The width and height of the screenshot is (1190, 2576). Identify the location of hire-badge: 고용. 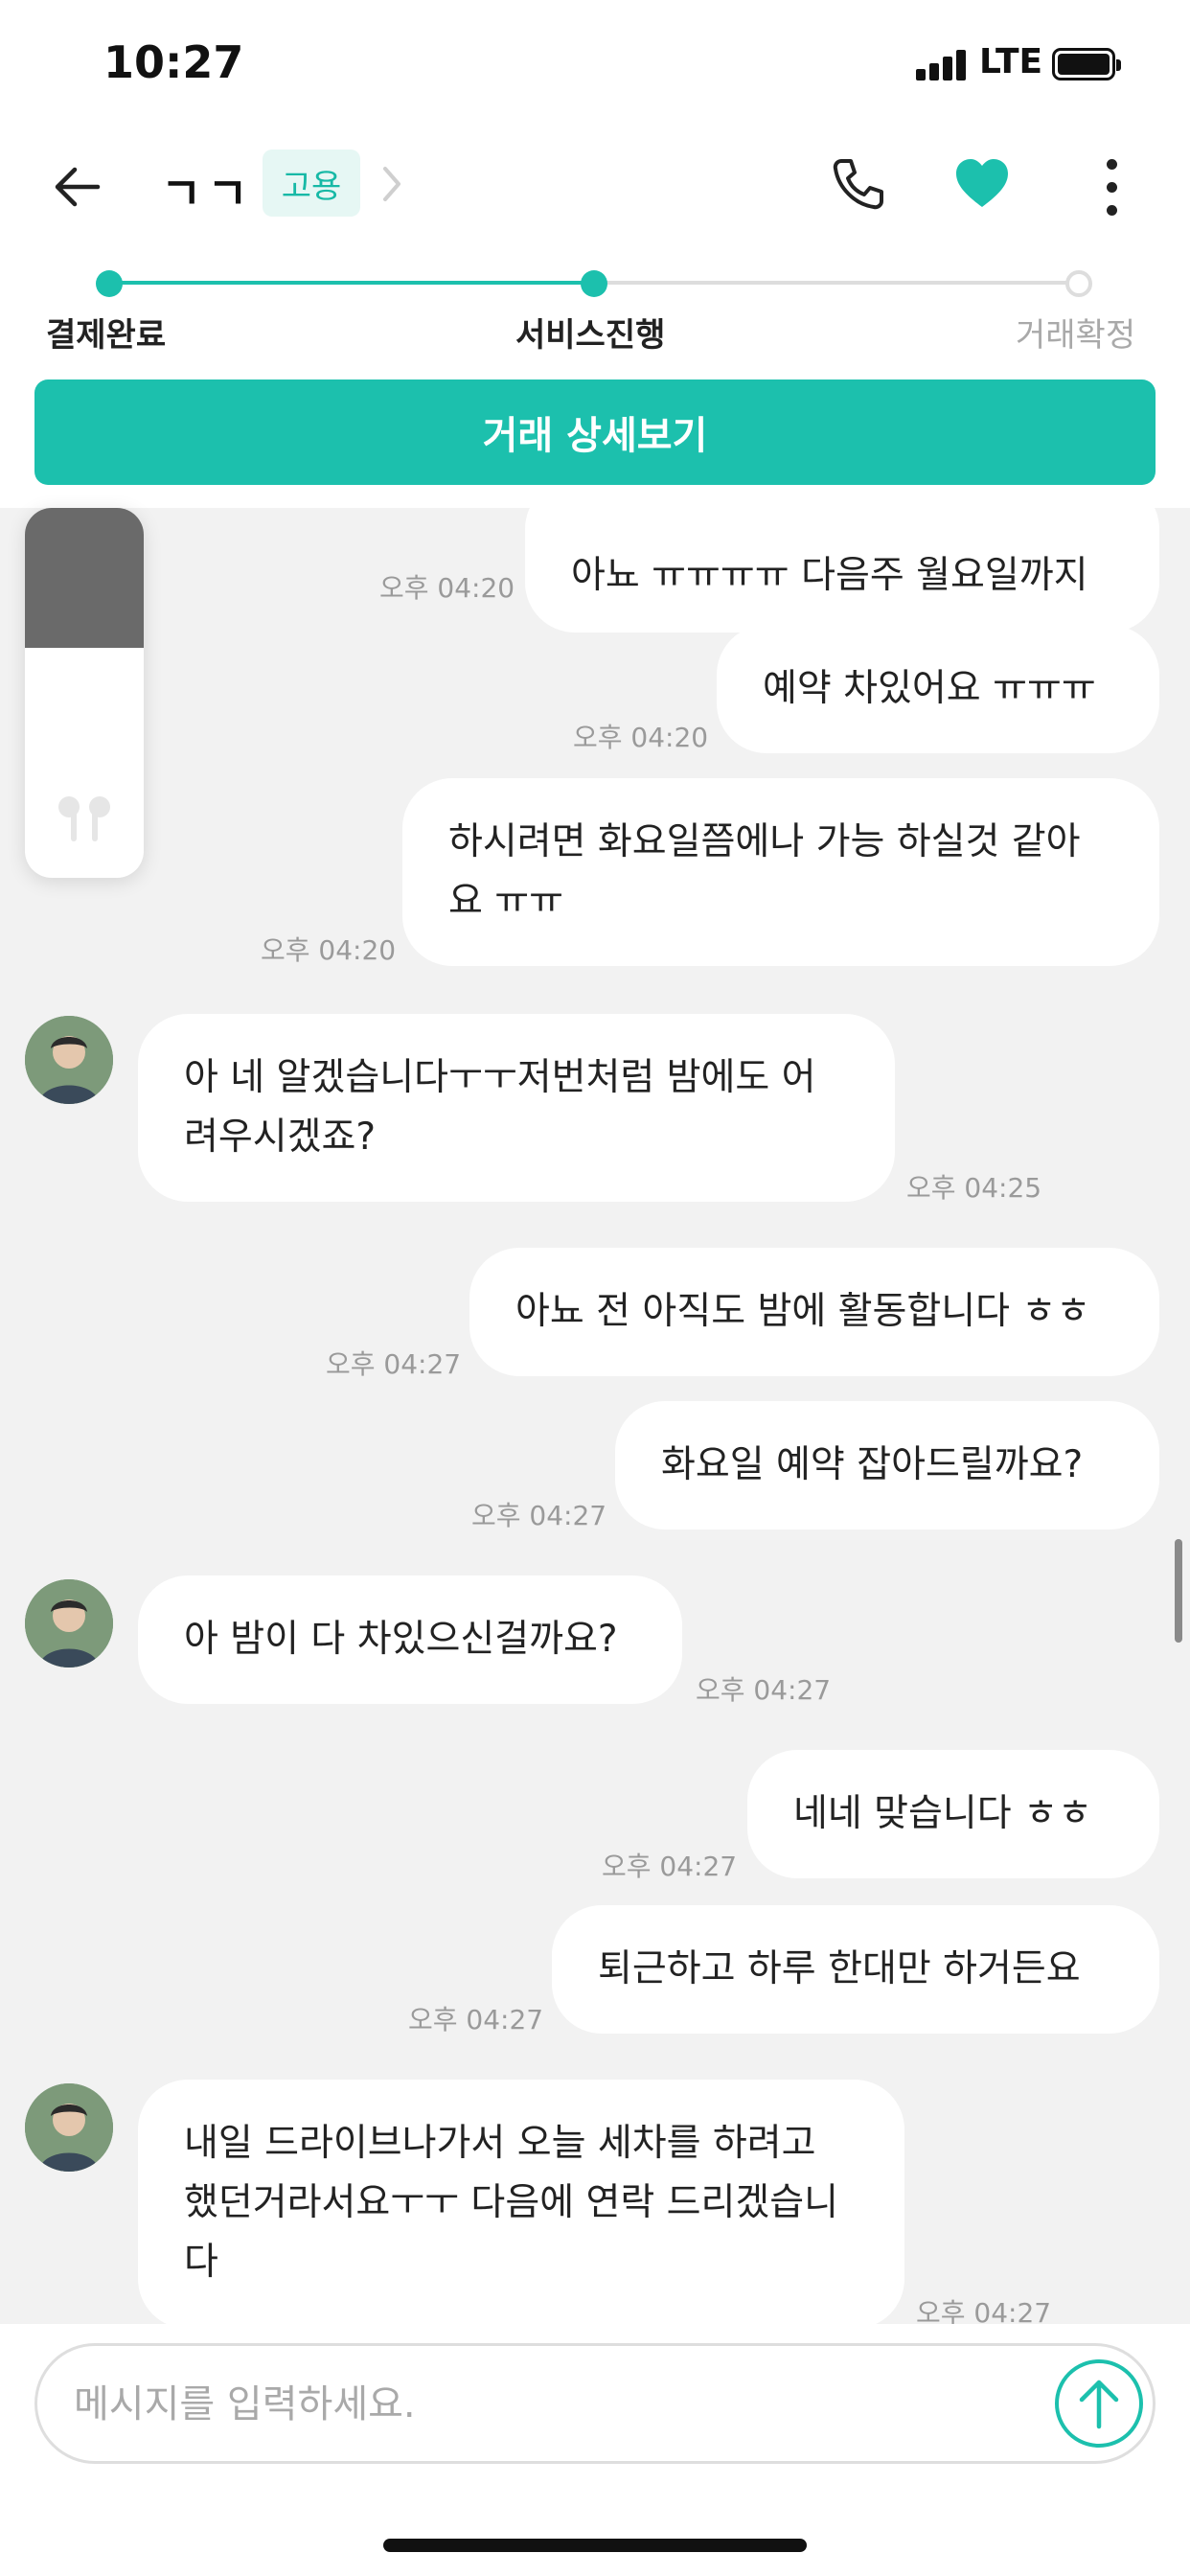
(311, 183).